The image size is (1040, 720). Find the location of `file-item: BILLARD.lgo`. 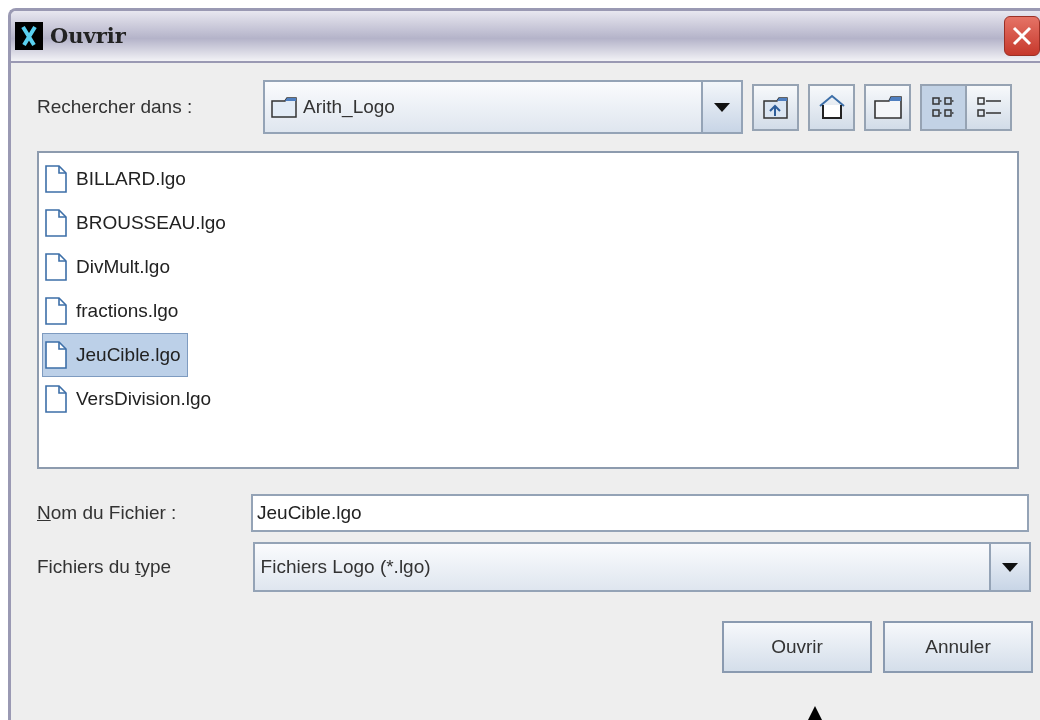

file-item: BILLARD.lgo is located at coordinates (117, 179).